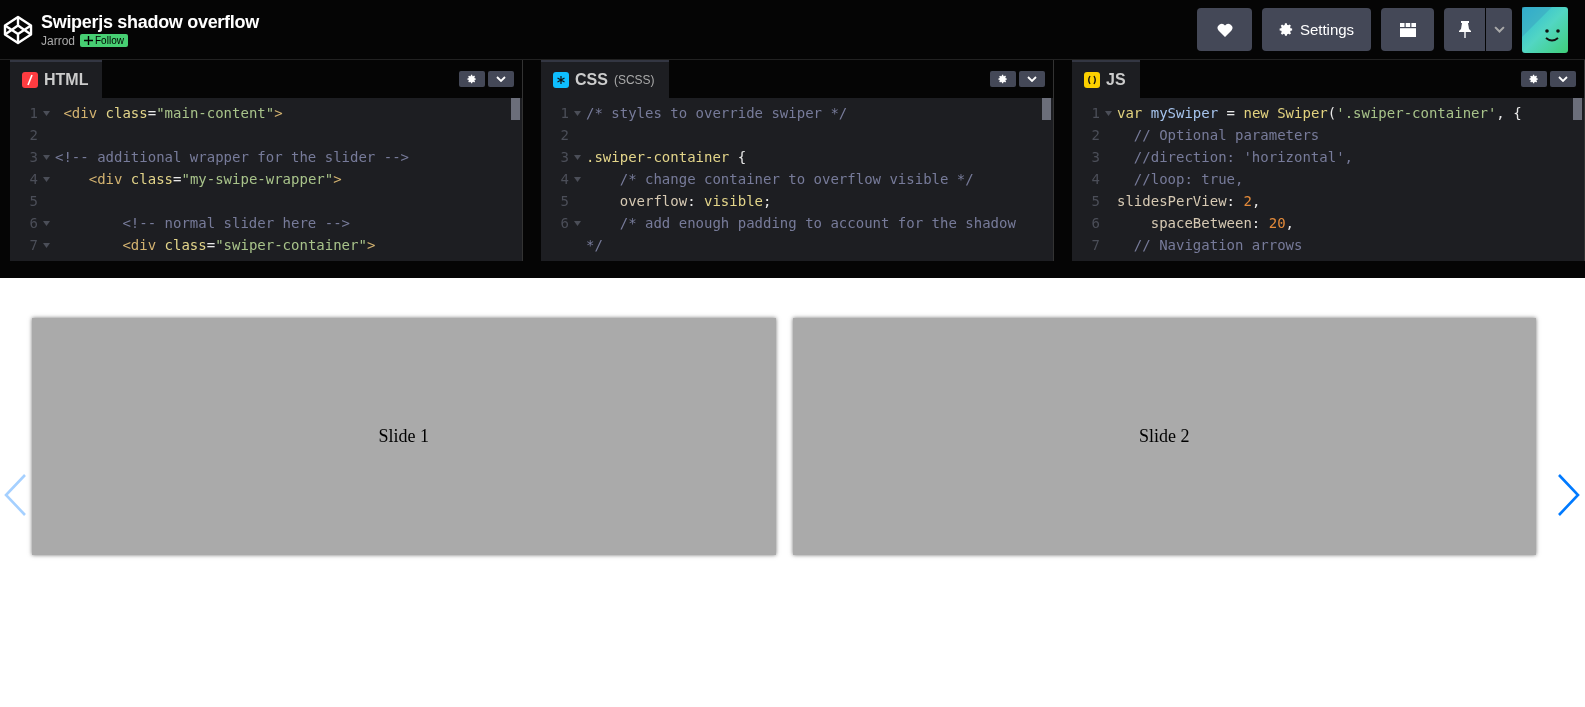  Describe the element at coordinates (796, 179) in the screenshot. I see `code-line: /* change container to overflow visible */` at that location.